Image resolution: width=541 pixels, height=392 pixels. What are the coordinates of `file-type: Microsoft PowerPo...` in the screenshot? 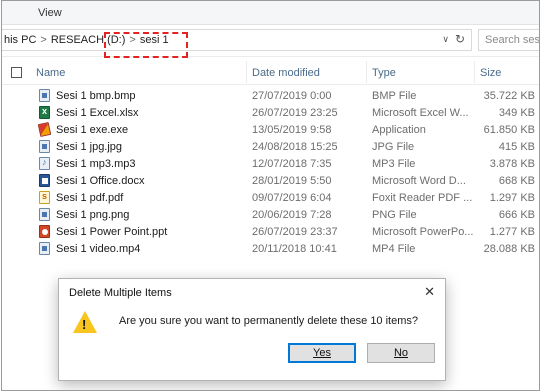 It's located at (423, 232).